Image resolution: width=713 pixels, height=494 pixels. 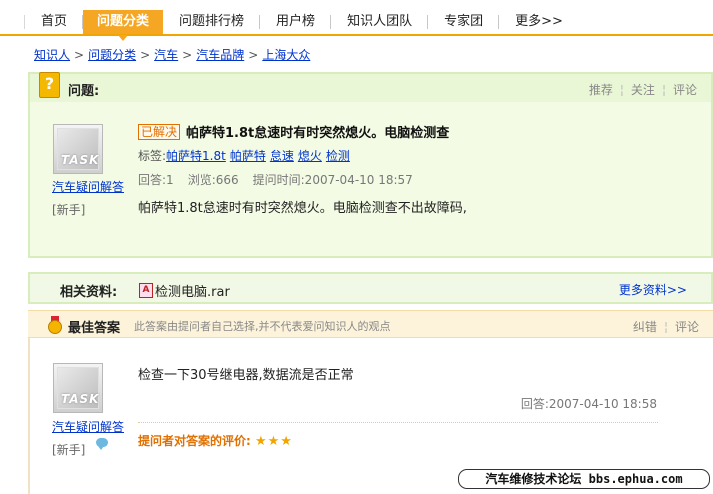 What do you see at coordinates (112, 55) in the screenshot?
I see `breadcrumb-link: 问题分类` at bounding box center [112, 55].